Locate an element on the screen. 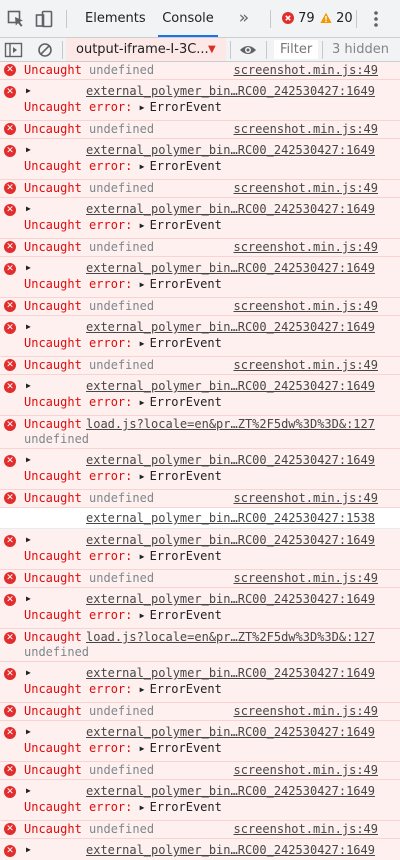 The width and height of the screenshot is (400, 860). source-link: external_polymer_bin…RC00_242530427:1538 is located at coordinates (230, 518).